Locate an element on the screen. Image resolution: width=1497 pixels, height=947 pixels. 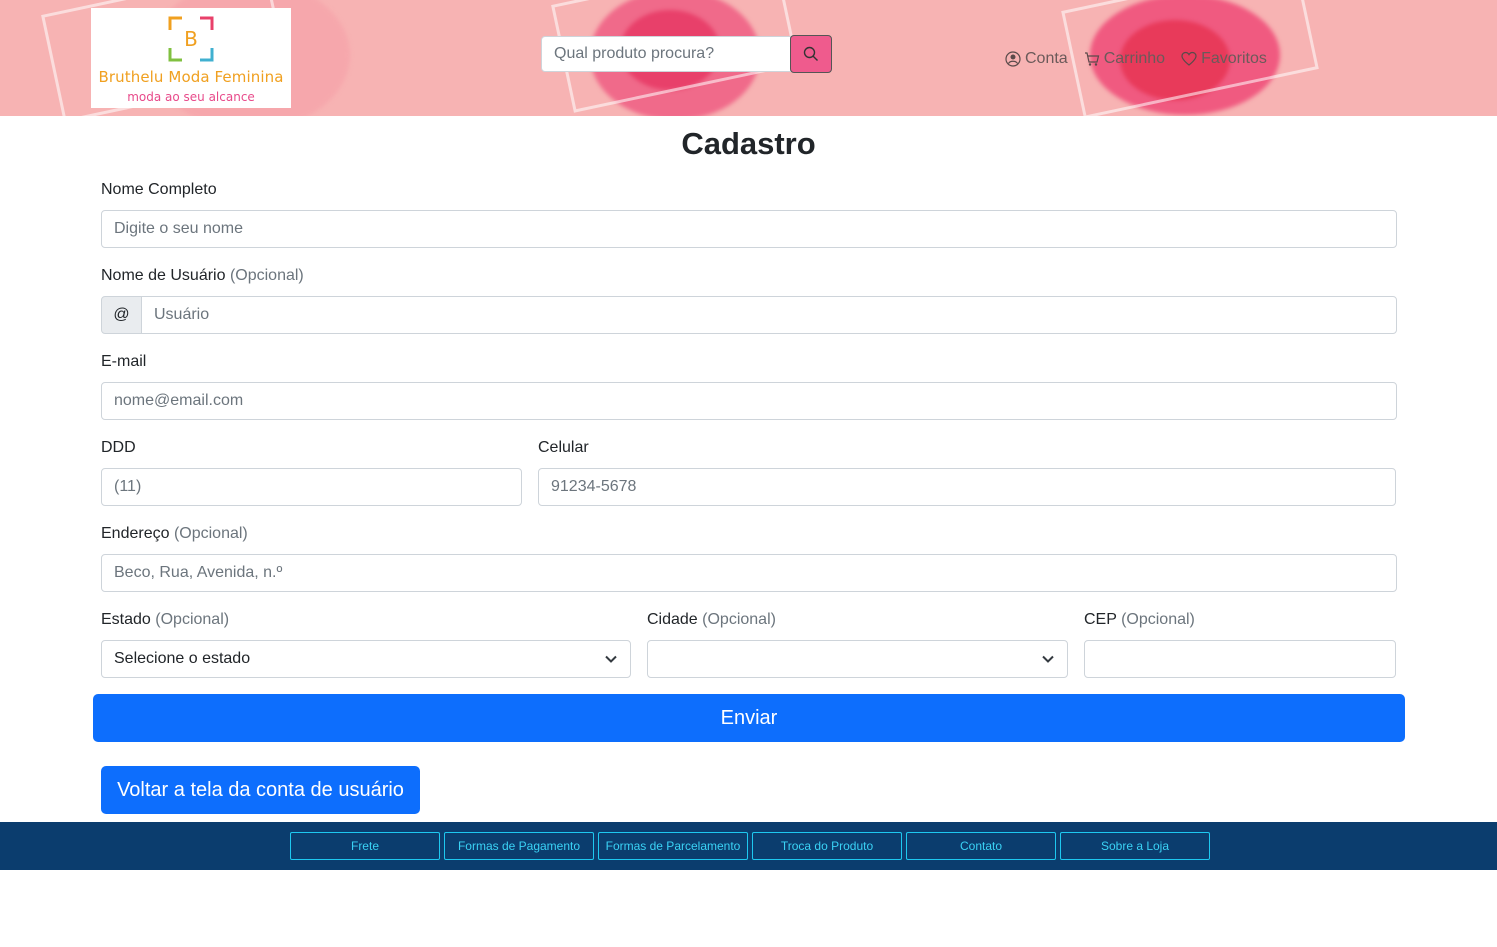
username-label: Nome de Usuário (Opcional) is located at coordinates (202, 276).